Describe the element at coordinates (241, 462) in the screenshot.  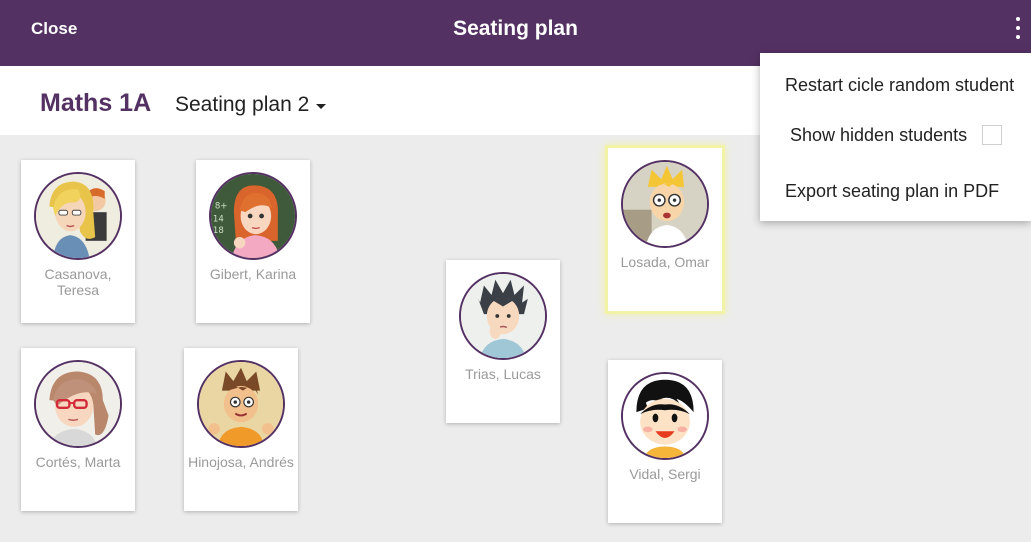
I see `student-name: Hinojosa, Andrés` at that location.